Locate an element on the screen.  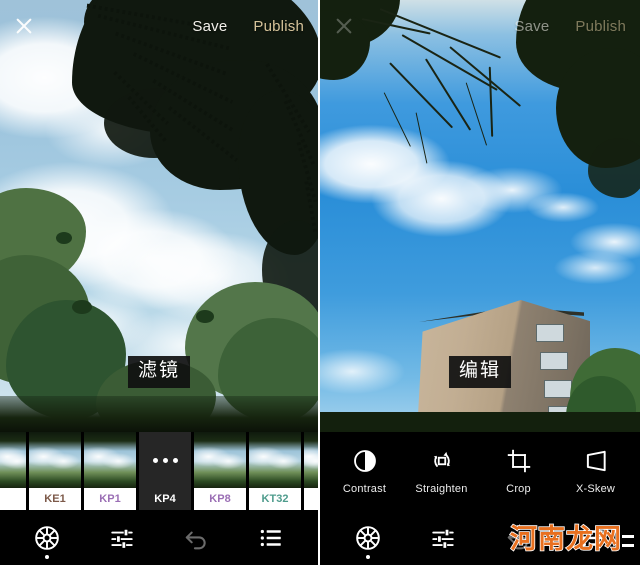
x-skew-icon is located at coordinates (596, 460).